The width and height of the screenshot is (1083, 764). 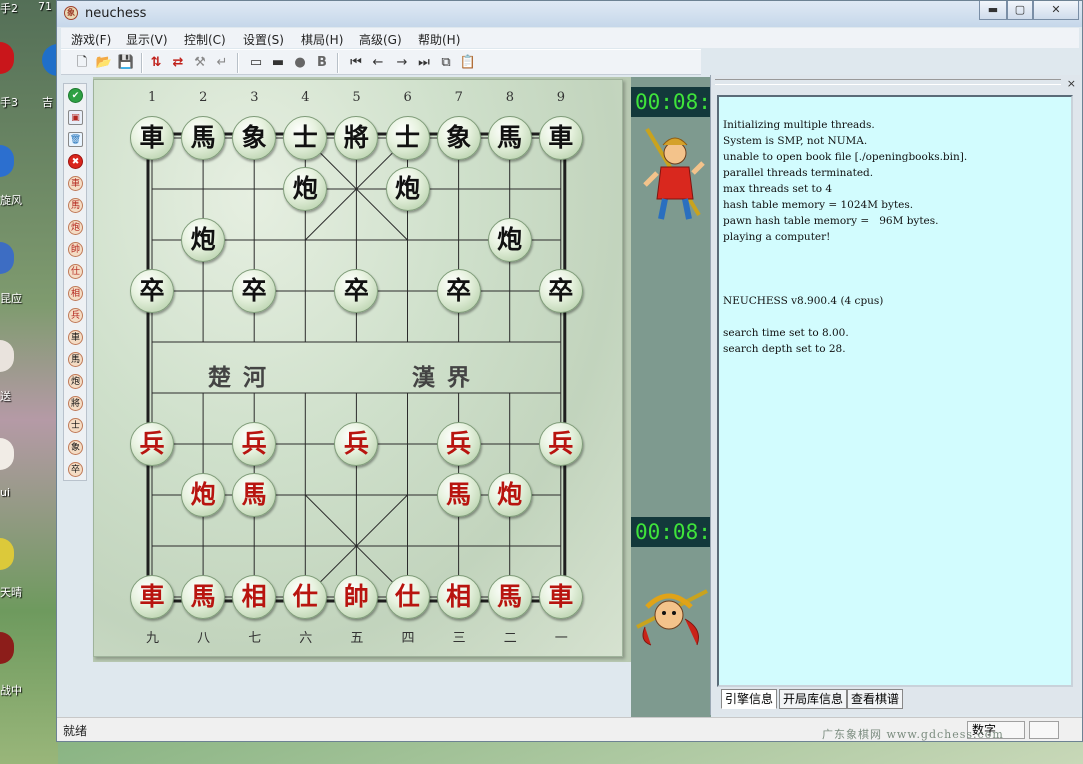 What do you see at coordinates (569, 14) in the screenshot?
I see `title-bar: 象 neuchess ▬ ▢ ✕` at bounding box center [569, 14].